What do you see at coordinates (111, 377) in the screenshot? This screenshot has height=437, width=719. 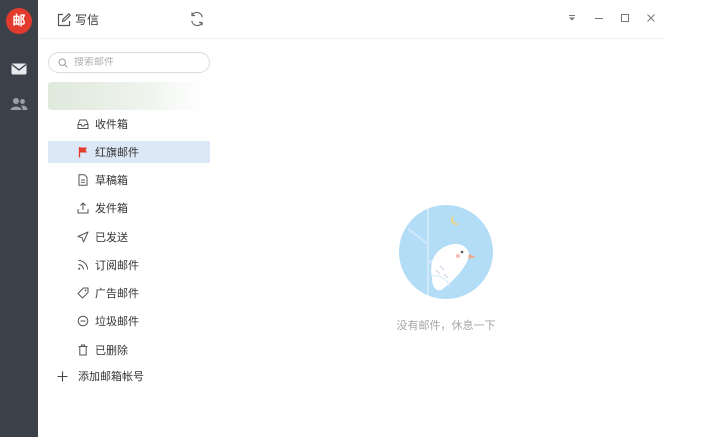 I see `add-account-label: 添加邮箱帐号` at bounding box center [111, 377].